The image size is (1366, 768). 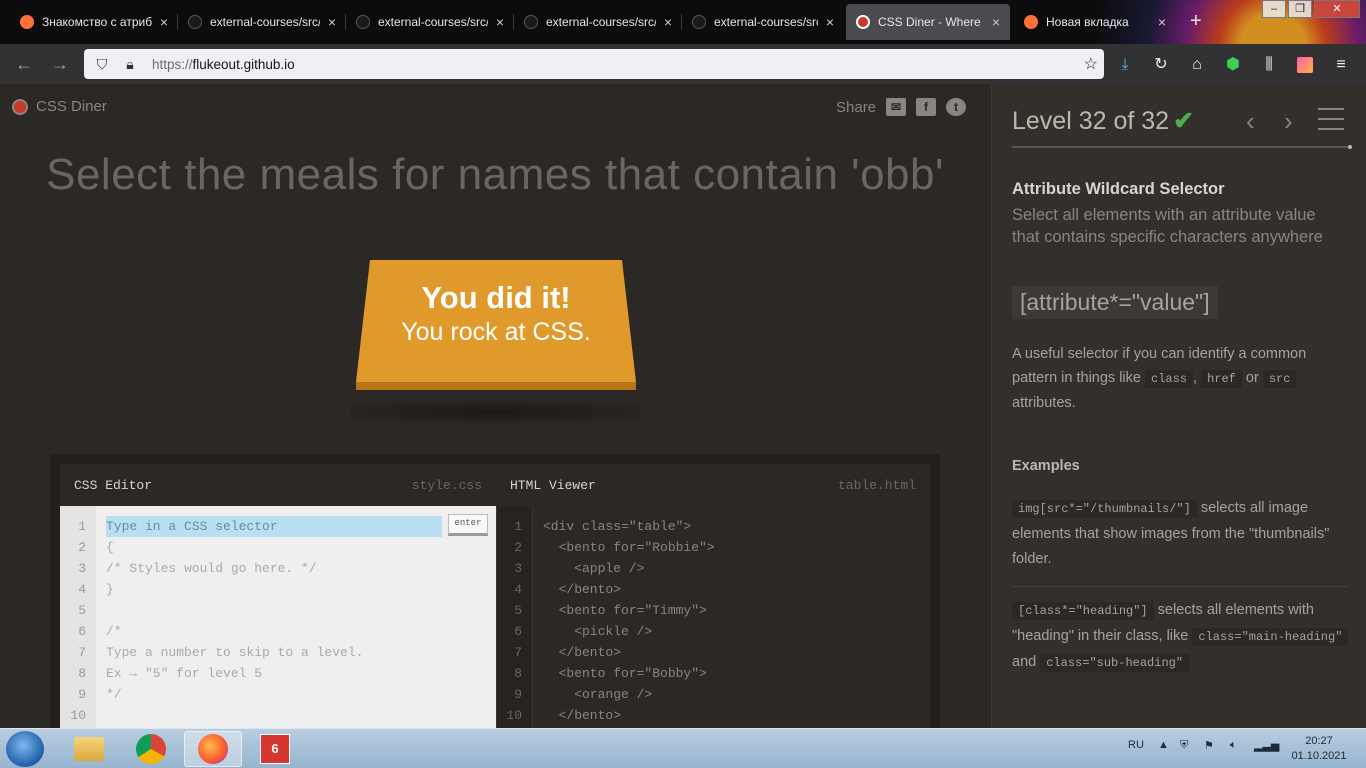 What do you see at coordinates (468, 525) in the screenshot?
I see `enter-button: enter` at bounding box center [468, 525].